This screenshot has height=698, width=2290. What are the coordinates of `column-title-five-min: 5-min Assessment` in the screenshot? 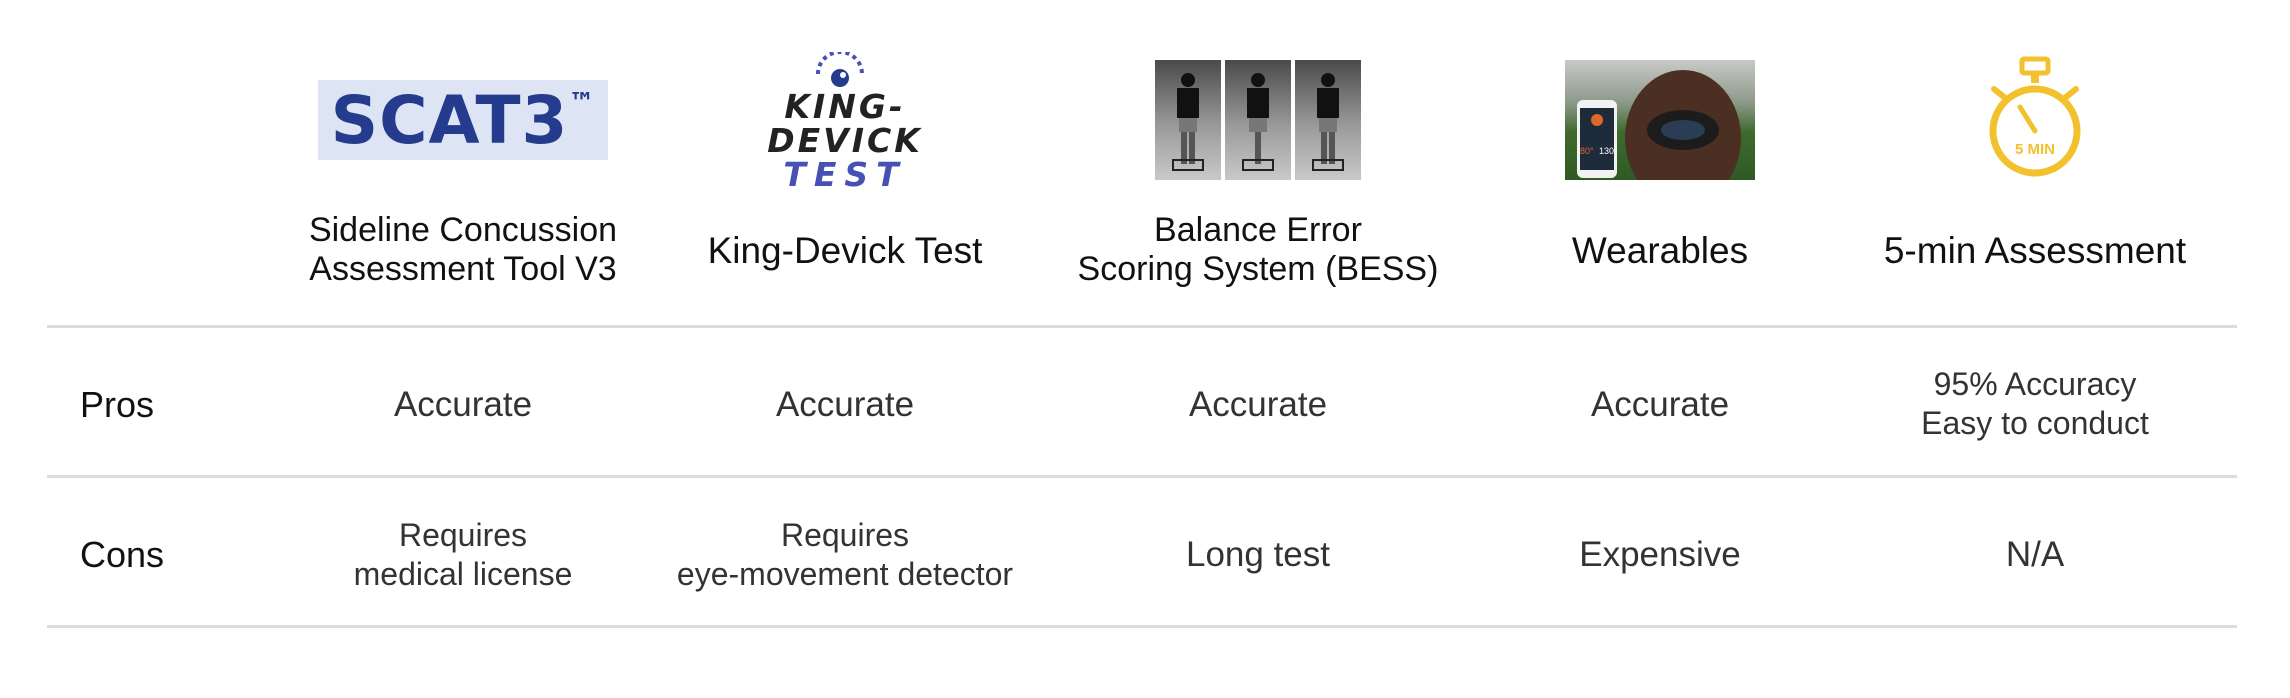 It's located at (2035, 250).